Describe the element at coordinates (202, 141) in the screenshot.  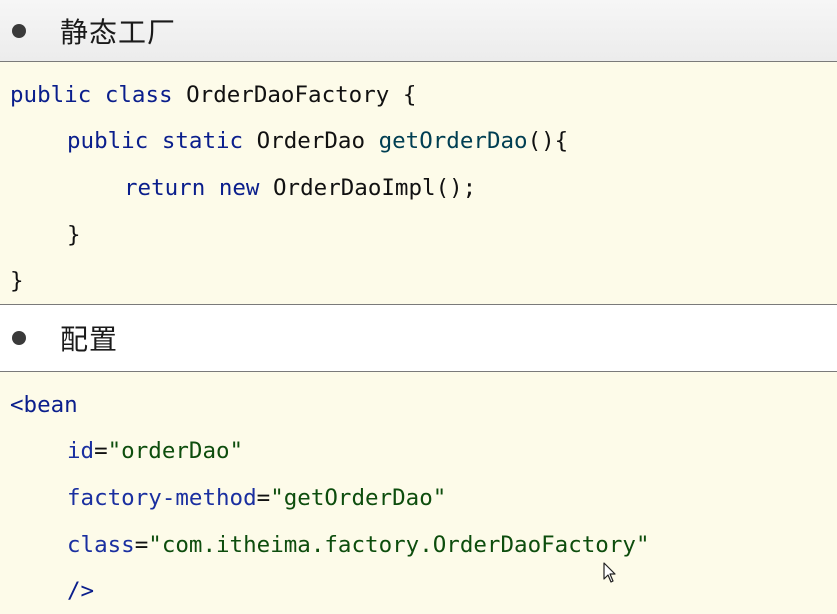
I see `keyword: static` at that location.